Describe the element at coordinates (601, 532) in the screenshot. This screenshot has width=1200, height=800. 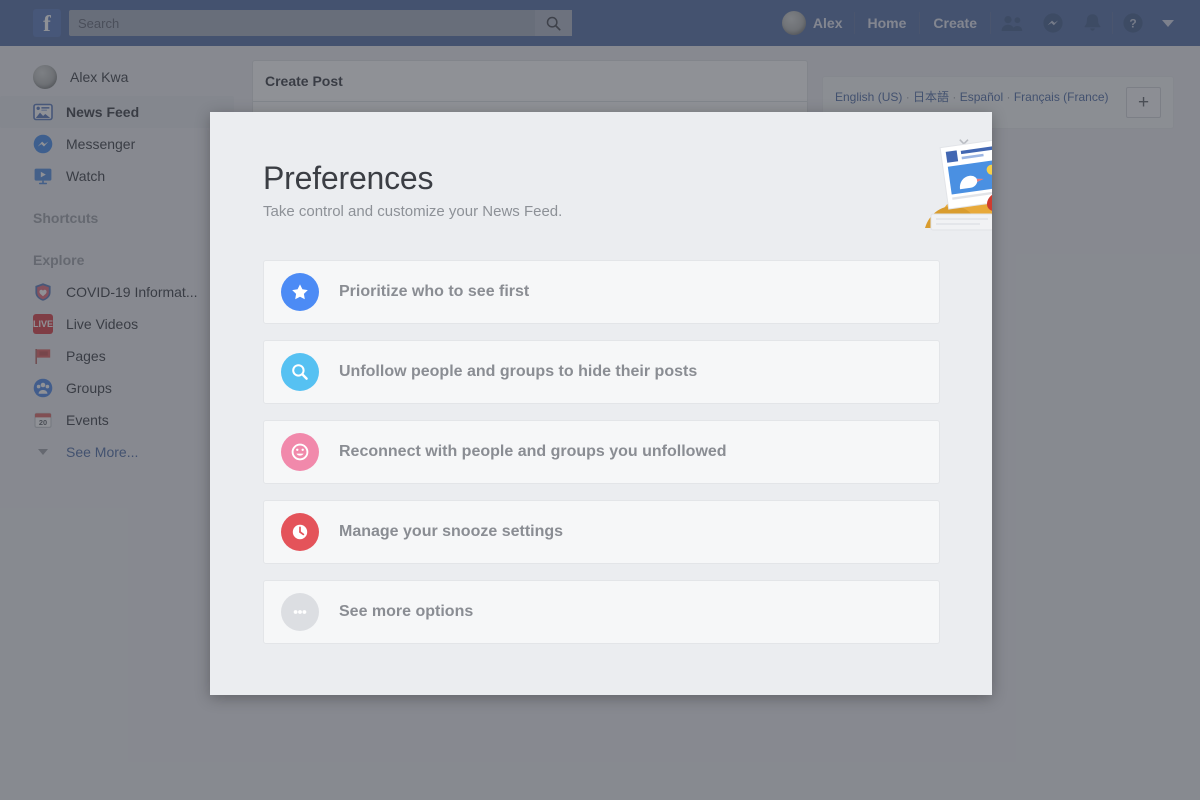
I see `option-snooze: Manage your snooze settings` at that location.